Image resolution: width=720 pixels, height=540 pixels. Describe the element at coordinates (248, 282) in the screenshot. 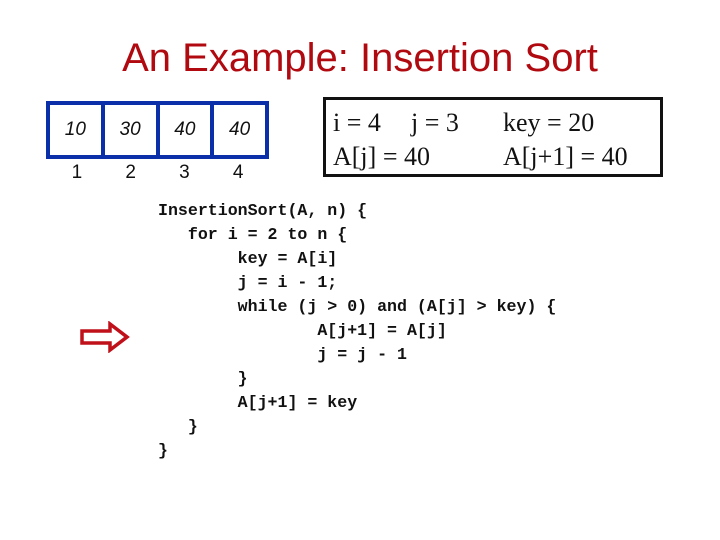

I see `code-line: j = i - 1;` at that location.